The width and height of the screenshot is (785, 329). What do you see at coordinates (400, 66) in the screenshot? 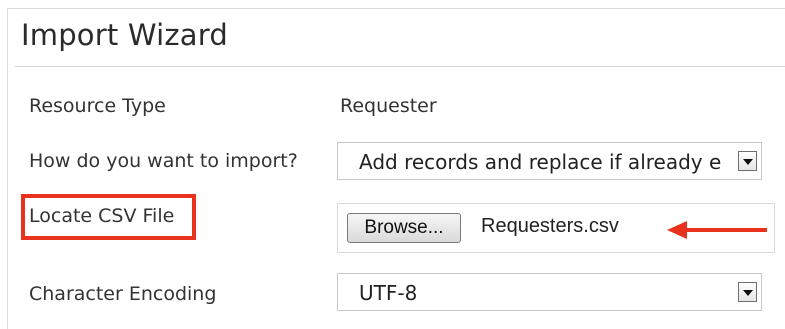
I see `title-divider` at bounding box center [400, 66].